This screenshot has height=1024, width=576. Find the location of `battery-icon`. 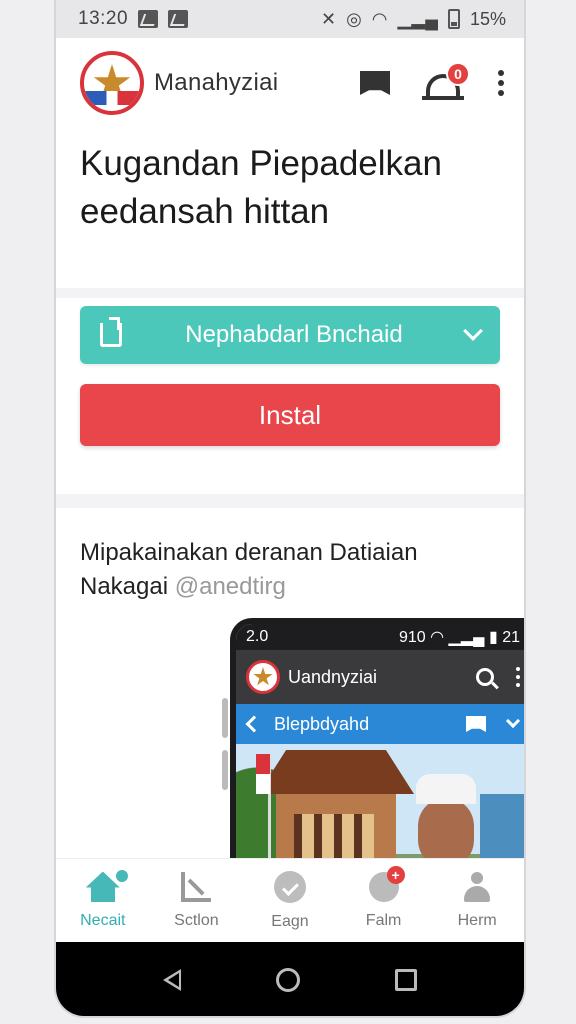

battery-icon is located at coordinates (453, 19).